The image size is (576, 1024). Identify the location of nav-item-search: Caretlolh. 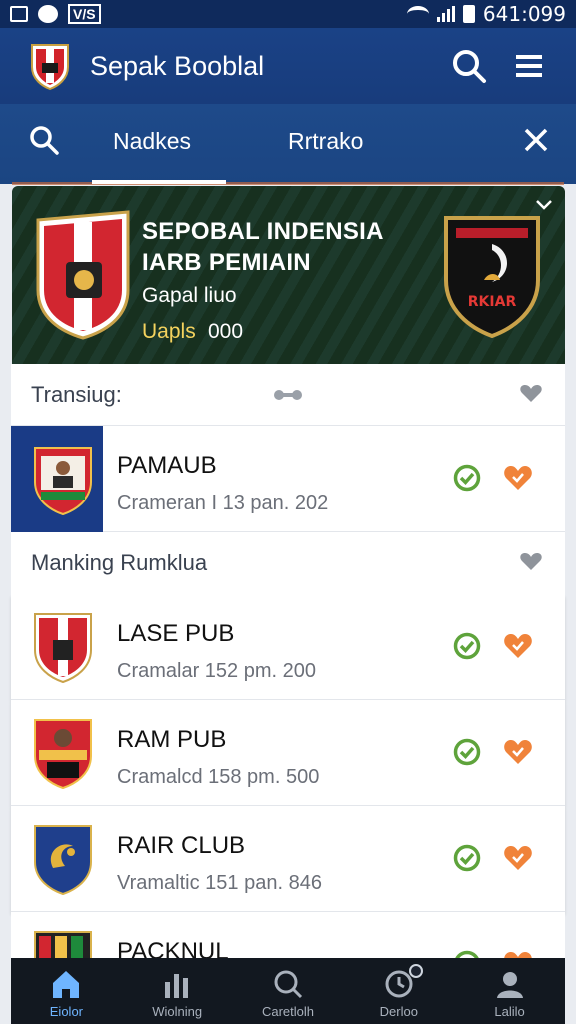
(288, 991).